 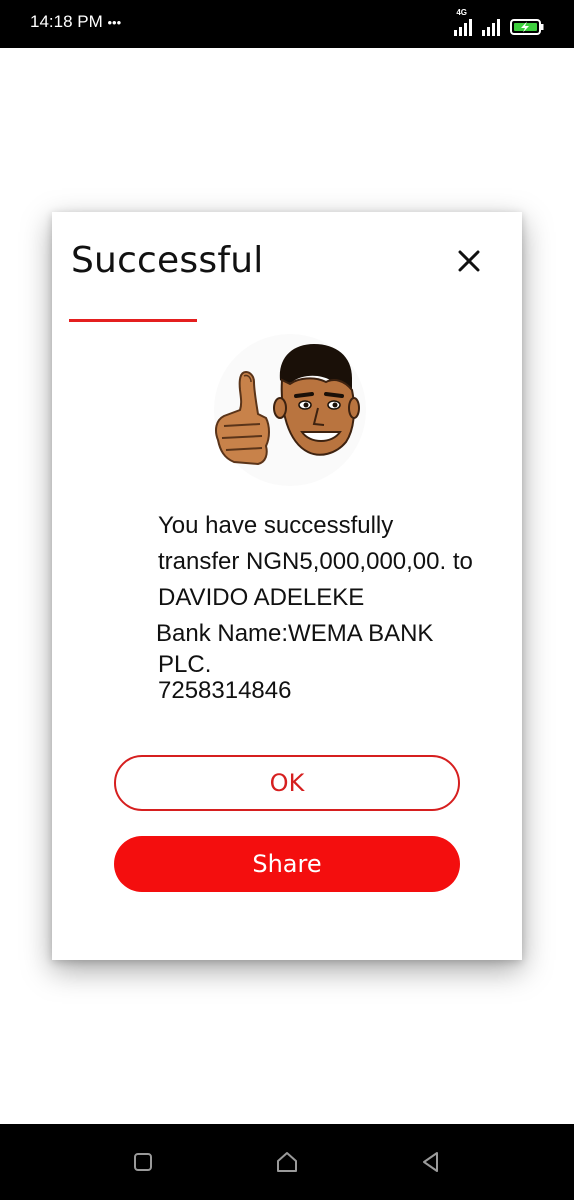 What do you see at coordinates (261, 597) in the screenshot?
I see `recipient-name: DAVIDO ADELEKE` at bounding box center [261, 597].